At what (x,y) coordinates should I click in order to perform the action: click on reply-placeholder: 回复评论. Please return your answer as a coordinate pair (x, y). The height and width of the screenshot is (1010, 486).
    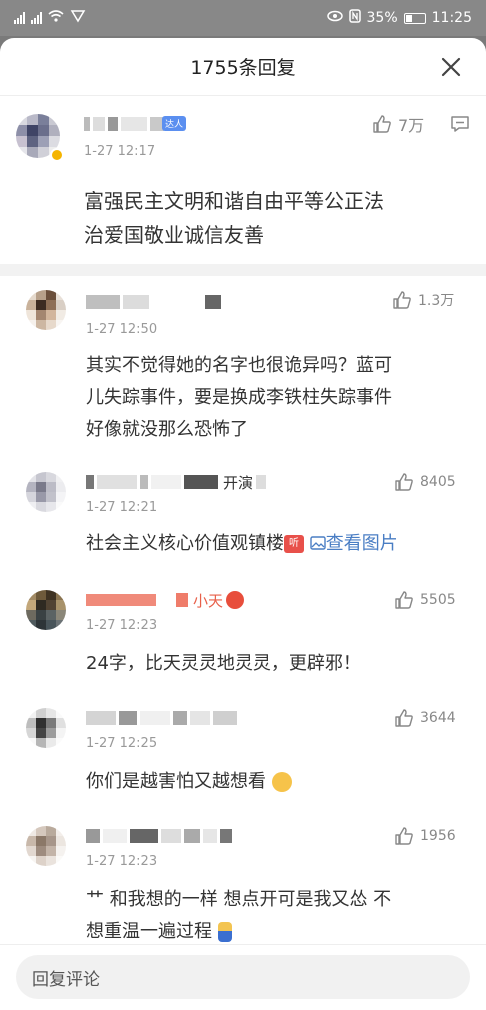
    Looking at the image, I should click on (66, 979).